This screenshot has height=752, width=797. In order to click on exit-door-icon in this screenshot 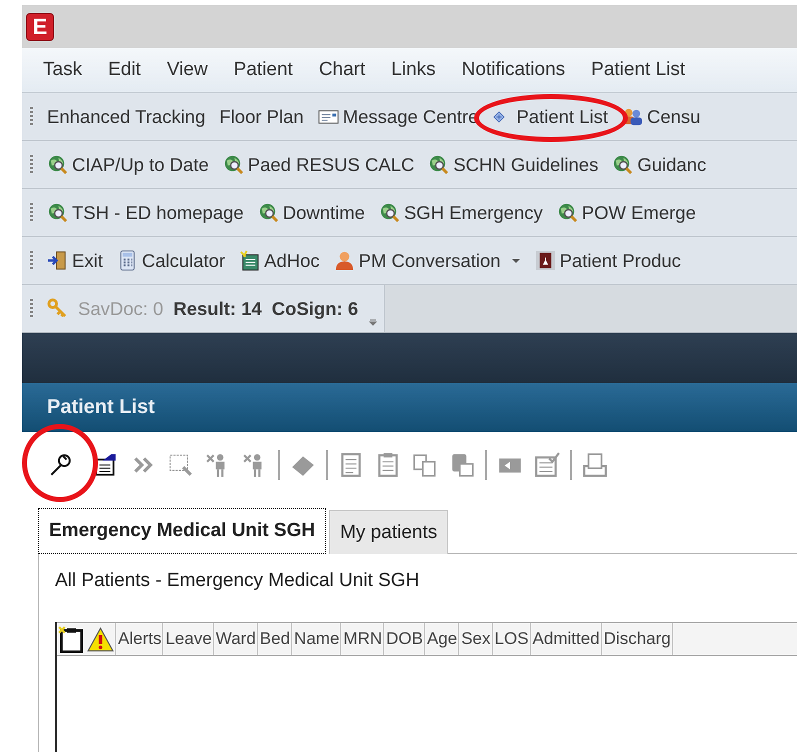, I will do `click(57, 260)`.